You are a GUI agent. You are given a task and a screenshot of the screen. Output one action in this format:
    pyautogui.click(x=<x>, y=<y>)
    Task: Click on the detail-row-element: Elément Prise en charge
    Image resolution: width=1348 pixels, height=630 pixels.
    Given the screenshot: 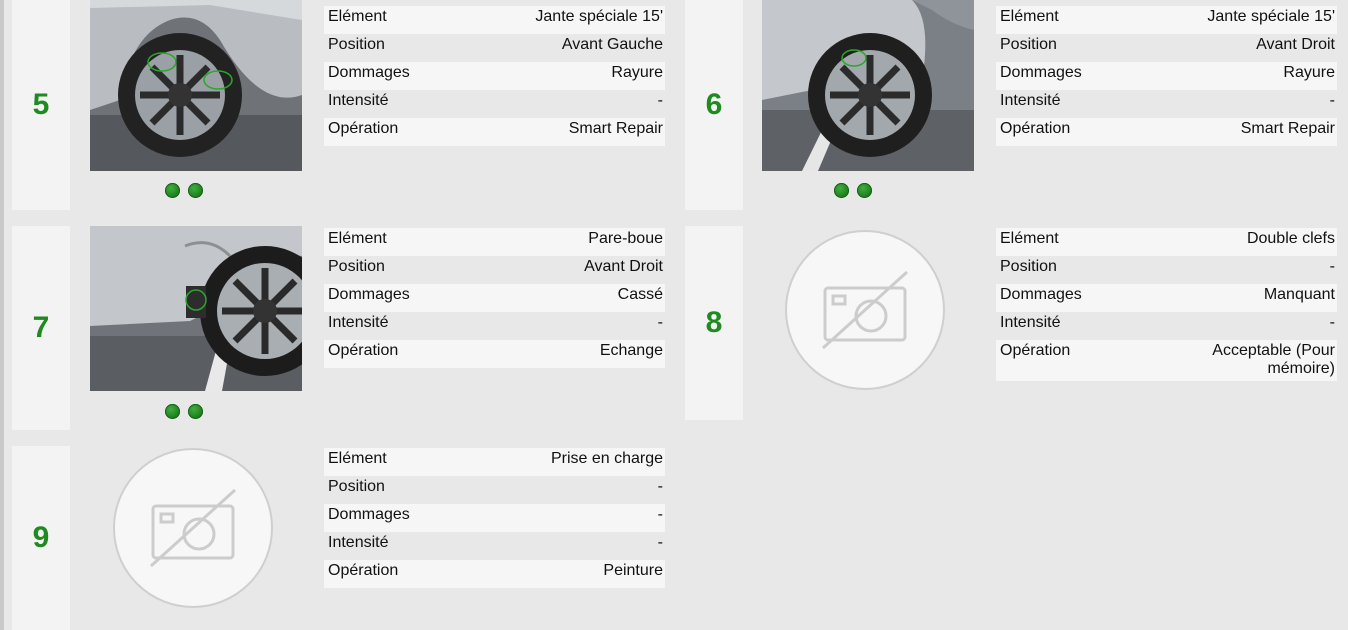 What is the action you would take?
    pyautogui.click(x=494, y=462)
    